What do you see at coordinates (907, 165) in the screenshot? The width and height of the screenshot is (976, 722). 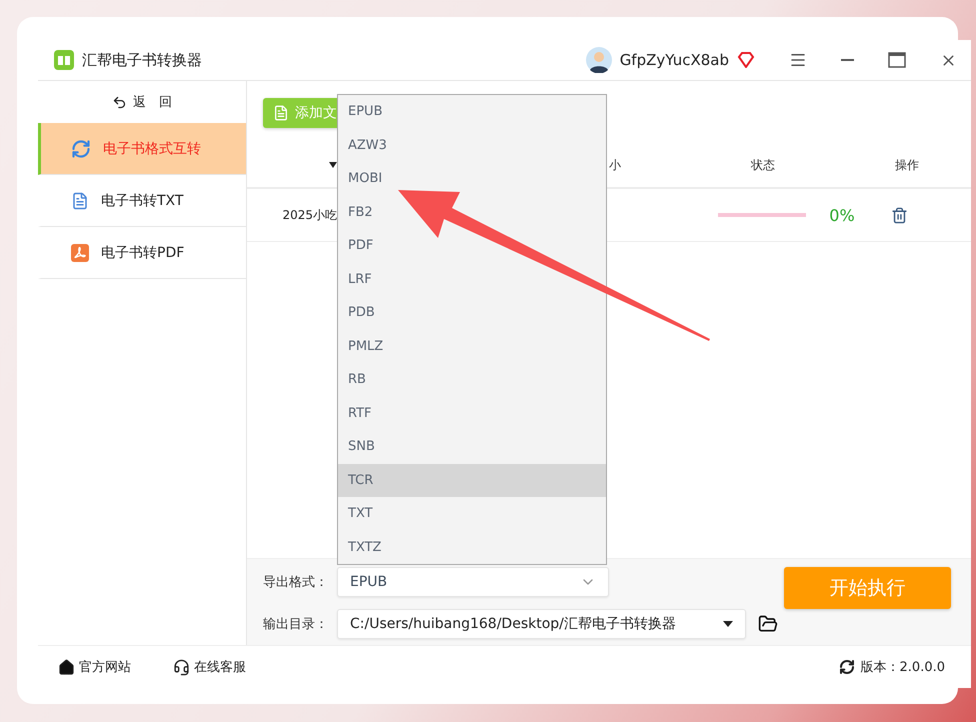 I see `column-header: 操作` at bounding box center [907, 165].